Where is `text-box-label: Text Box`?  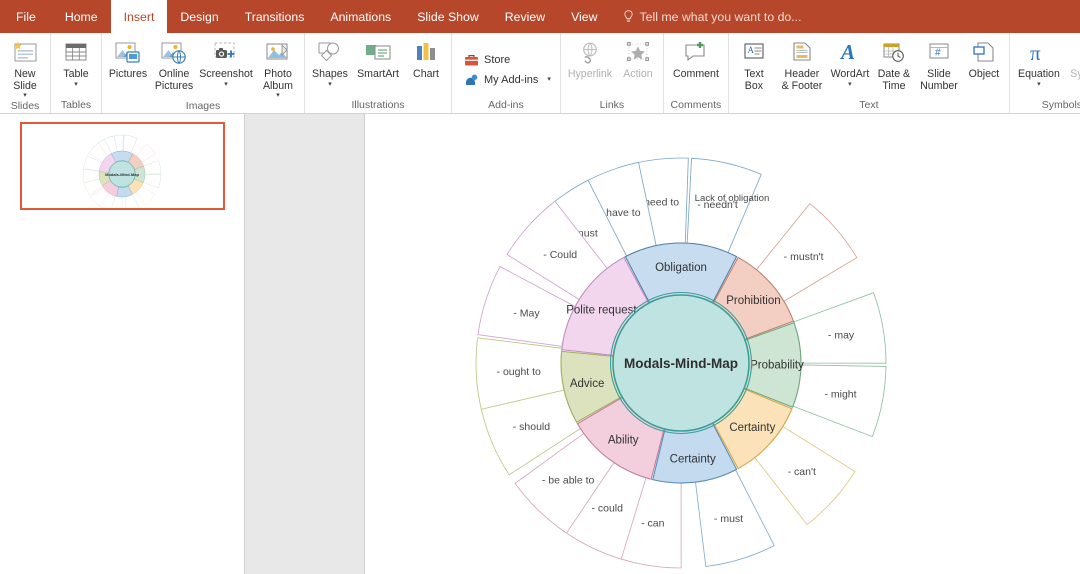
text-box-label: Text Box is located at coordinates (754, 80).